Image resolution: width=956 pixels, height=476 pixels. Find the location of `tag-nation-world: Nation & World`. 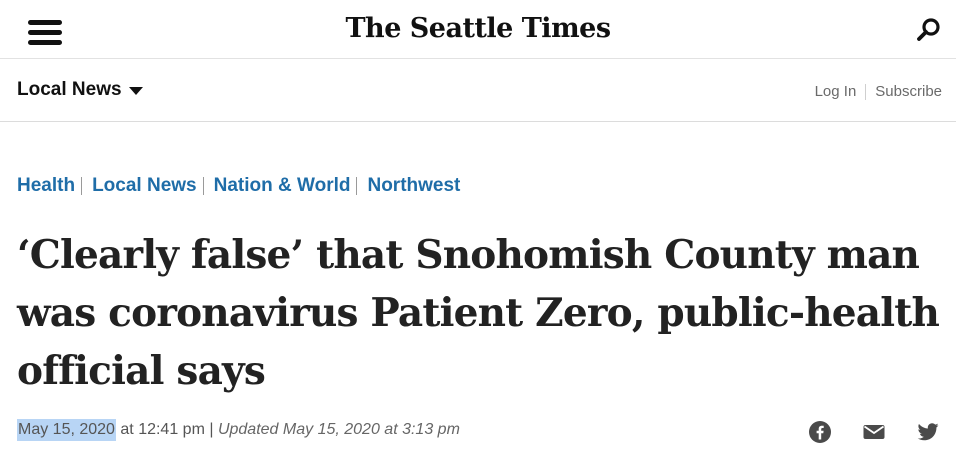

tag-nation-world: Nation & World is located at coordinates (282, 186).